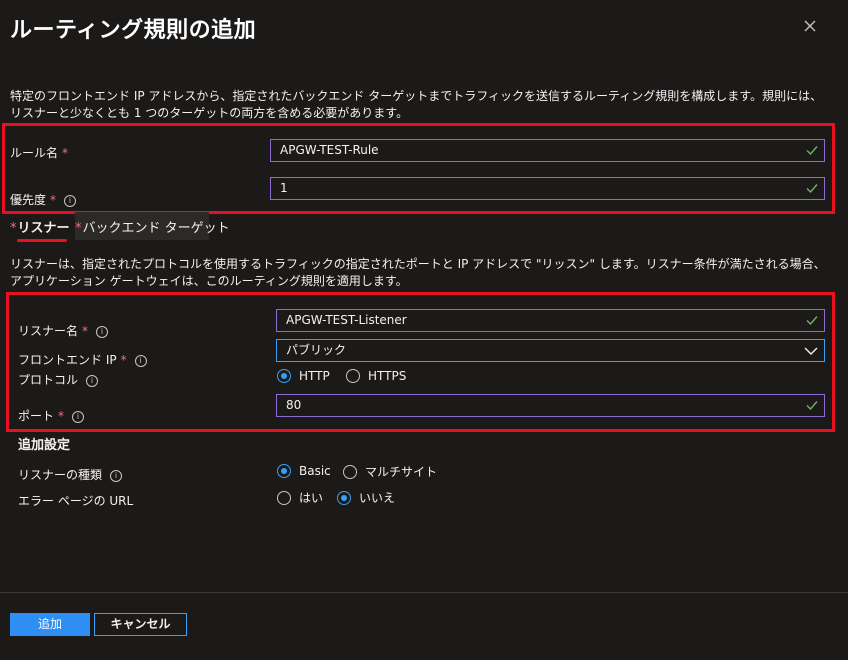  What do you see at coordinates (42, 240) in the screenshot?
I see `active-tab-indicator` at bounding box center [42, 240].